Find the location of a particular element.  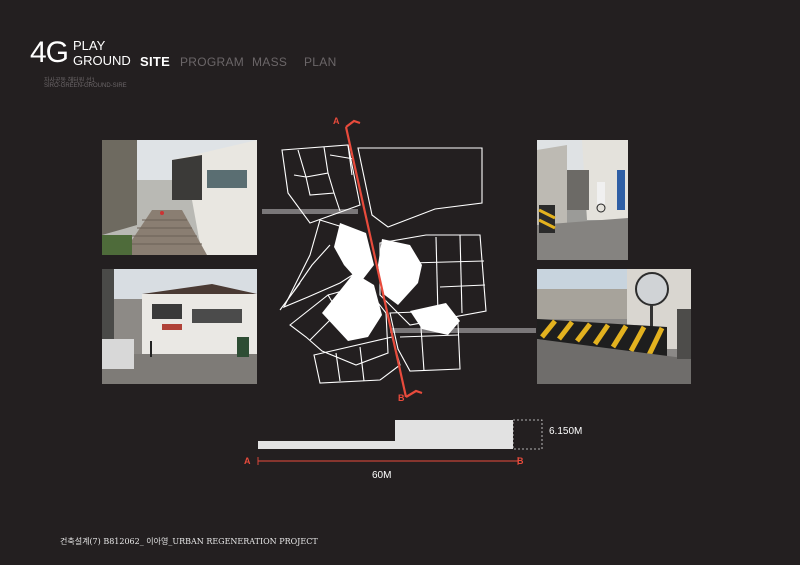

length-label: 60M is located at coordinates (382, 475).